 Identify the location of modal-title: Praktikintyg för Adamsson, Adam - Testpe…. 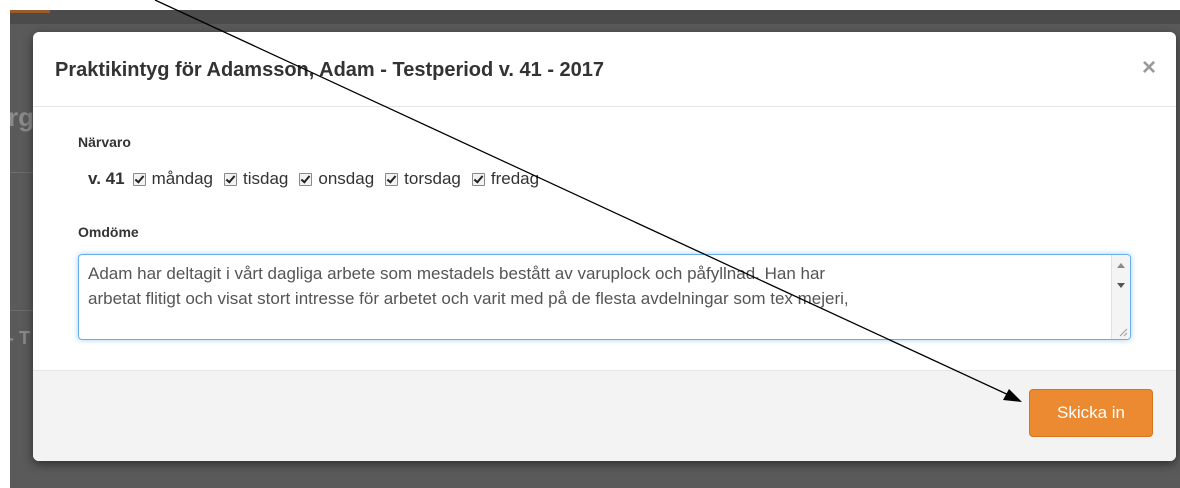
(330, 70).